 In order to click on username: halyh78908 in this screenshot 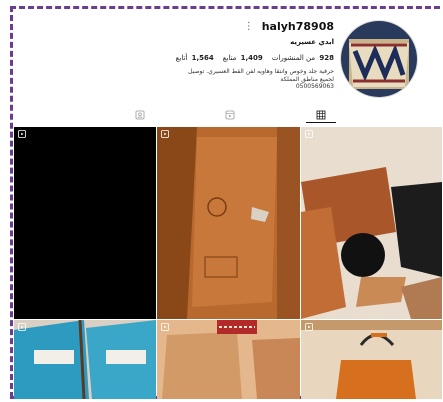, I will do `click(297, 26)`.